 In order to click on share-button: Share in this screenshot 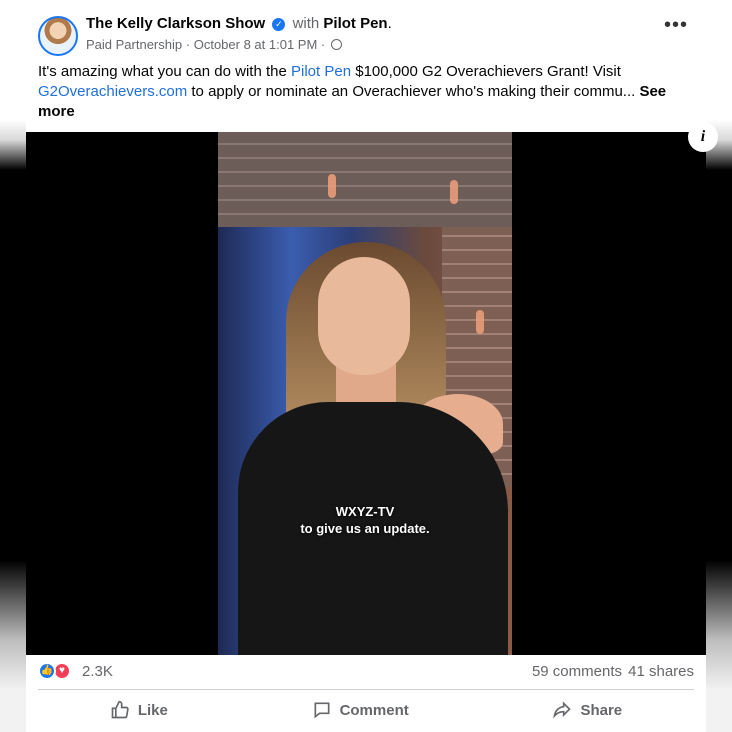, I will do `click(587, 710)`.